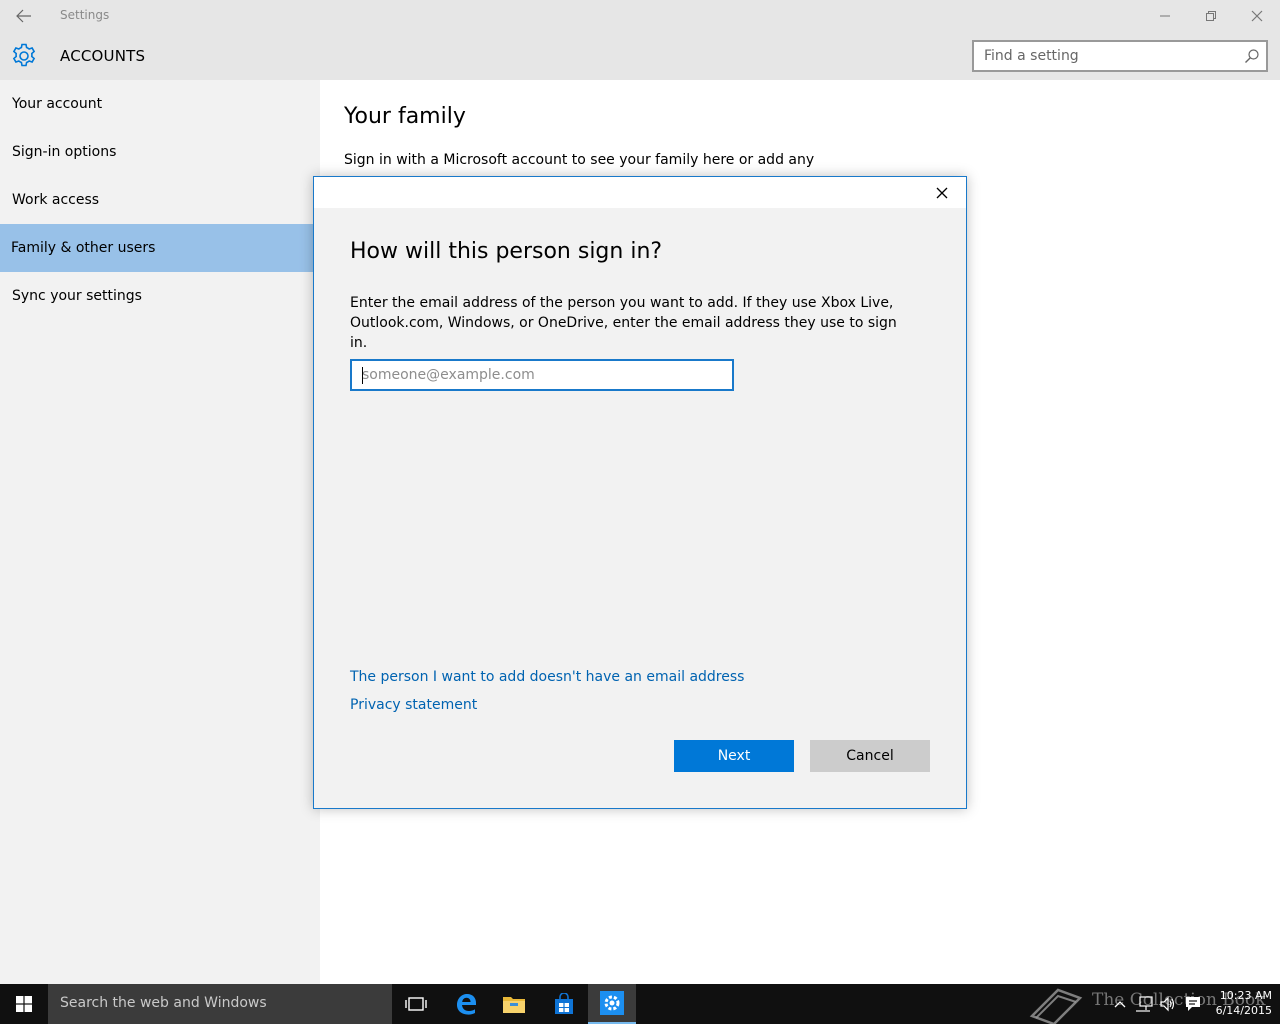  I want to click on sidebar-item-sync-settings: Sync your settings, so click(160, 296).